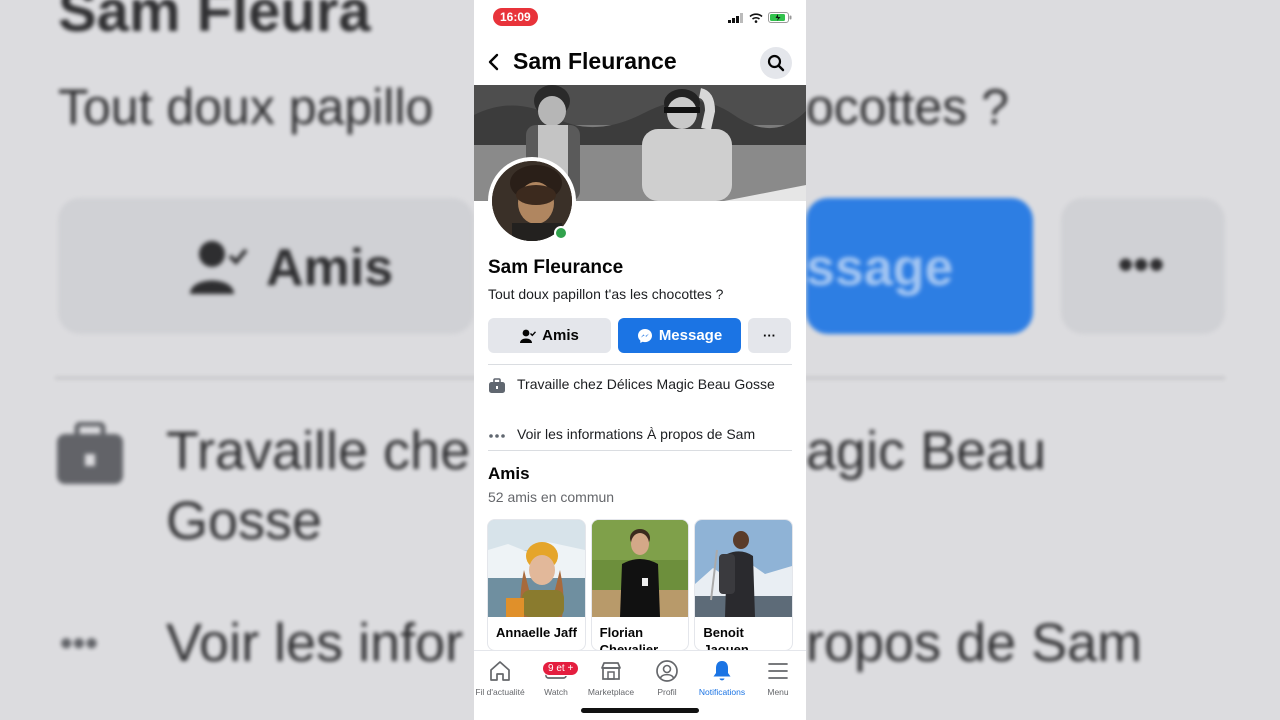 The width and height of the screenshot is (1280, 720). Describe the element at coordinates (667, 671) in the screenshot. I see `profile-icon` at that location.